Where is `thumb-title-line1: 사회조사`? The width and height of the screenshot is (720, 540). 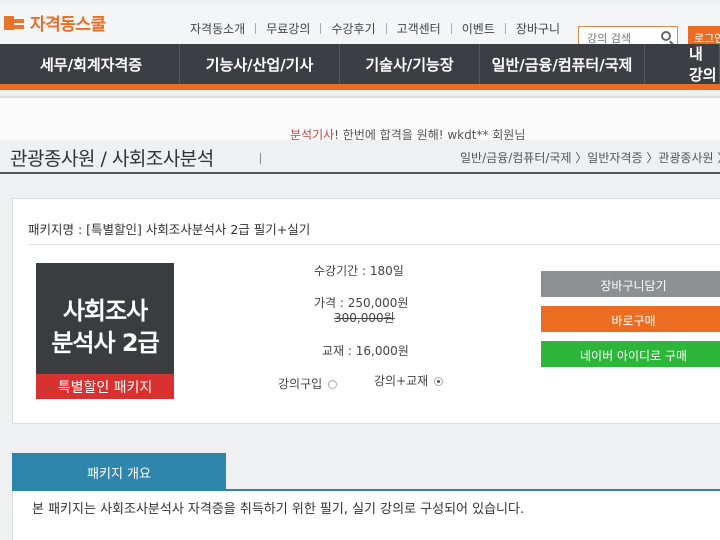 thumb-title-line1: 사회조사 is located at coordinates (105, 311).